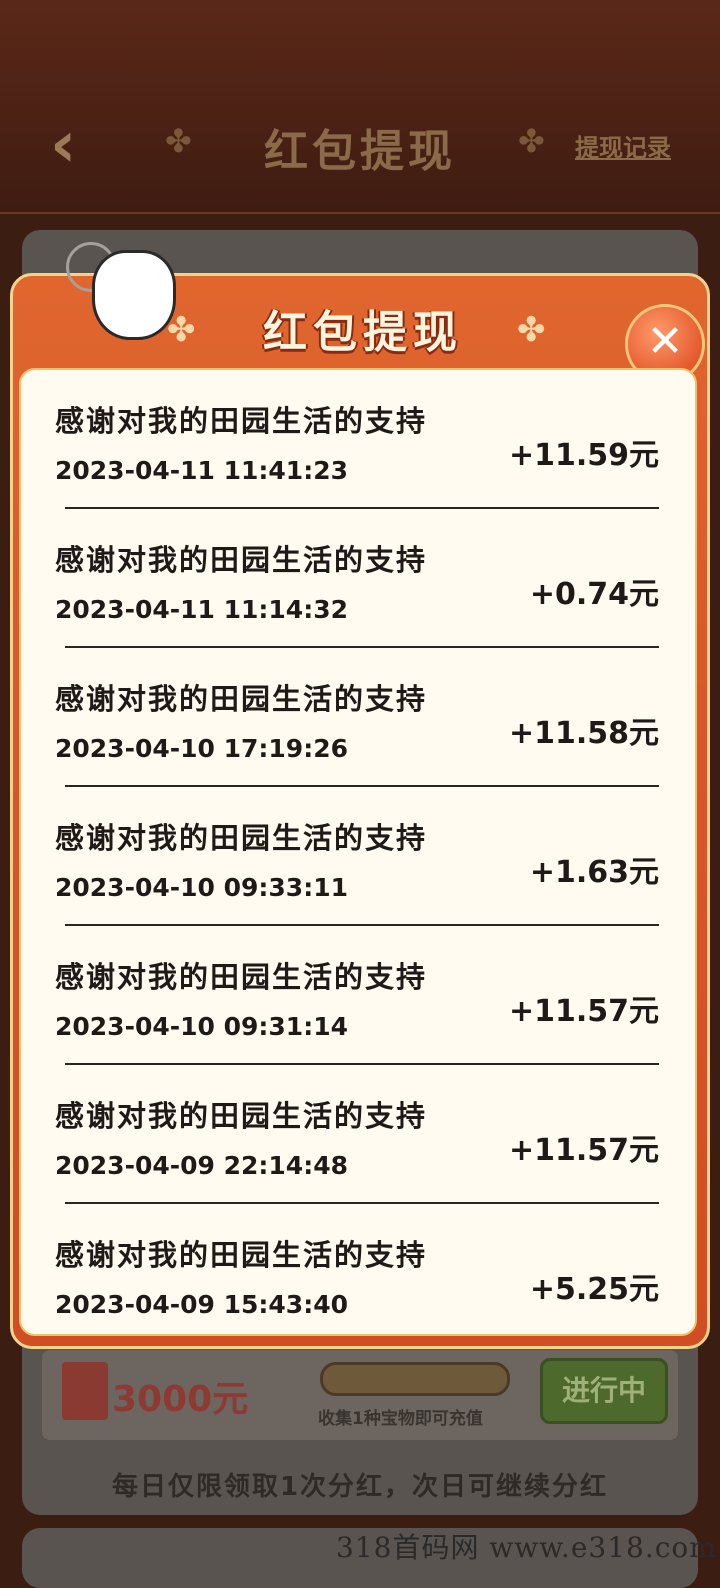 This screenshot has width=720, height=1588. What do you see at coordinates (604, 1391) in the screenshot?
I see `status-button: 进行中` at bounding box center [604, 1391].